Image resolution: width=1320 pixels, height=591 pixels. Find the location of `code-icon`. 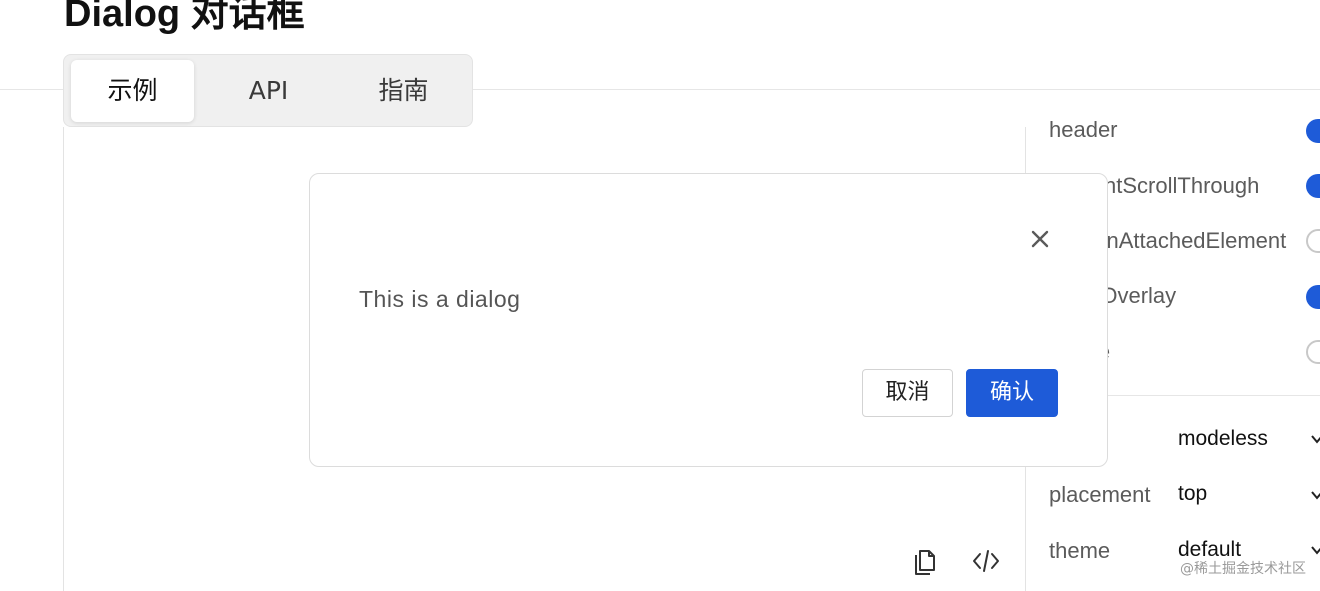

code-icon is located at coordinates (986, 561).